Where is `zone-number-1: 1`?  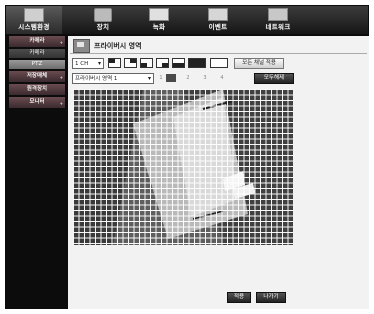 zone-number-1: 1 is located at coordinates (161, 78).